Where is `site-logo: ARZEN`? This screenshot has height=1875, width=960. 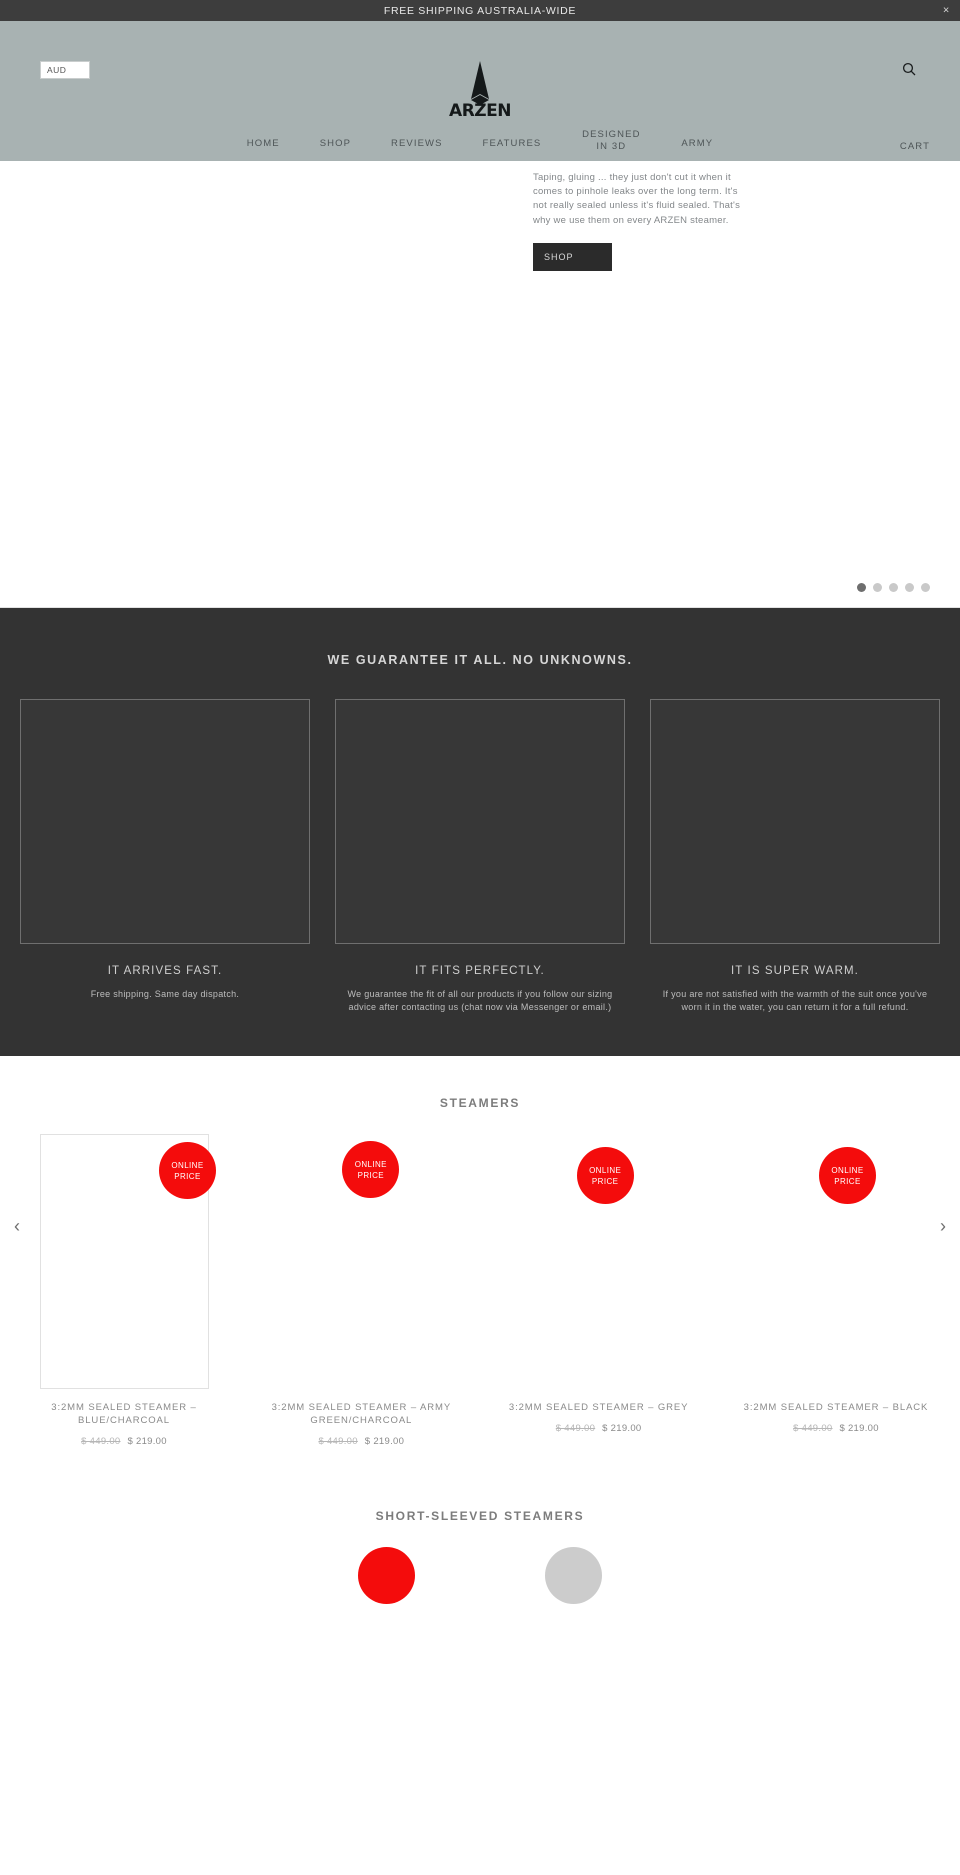 site-logo: ARZEN is located at coordinates (480, 89).